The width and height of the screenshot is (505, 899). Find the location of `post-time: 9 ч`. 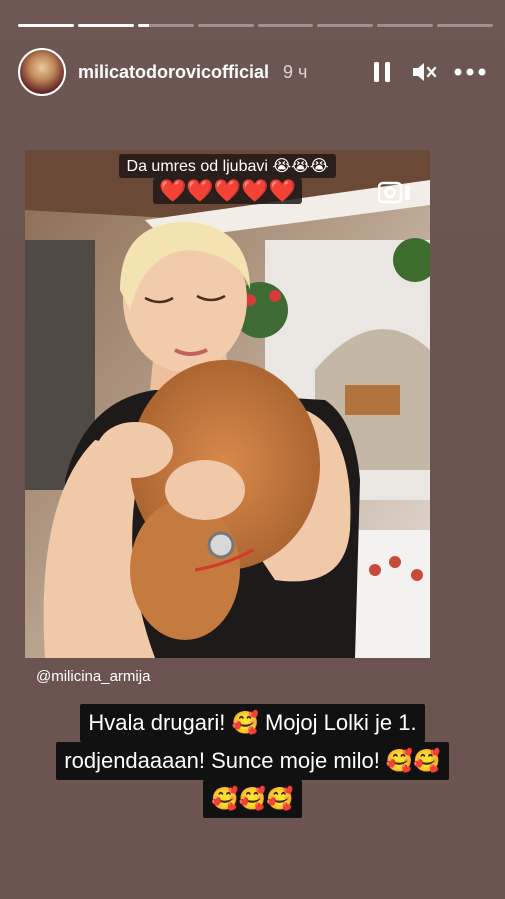

post-time: 9 ч is located at coordinates (295, 71).